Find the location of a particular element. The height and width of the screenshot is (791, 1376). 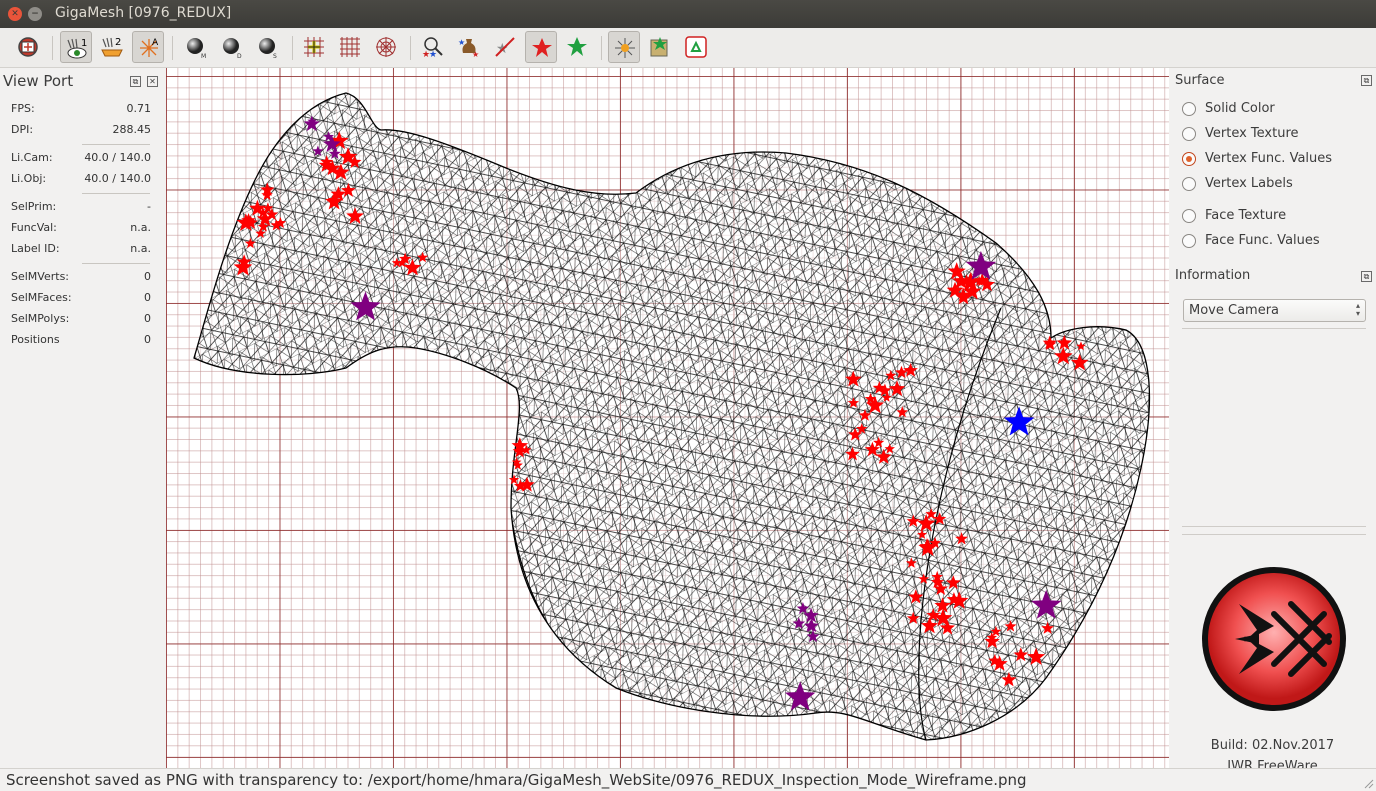

polar-grid-icon is located at coordinates (386, 47).